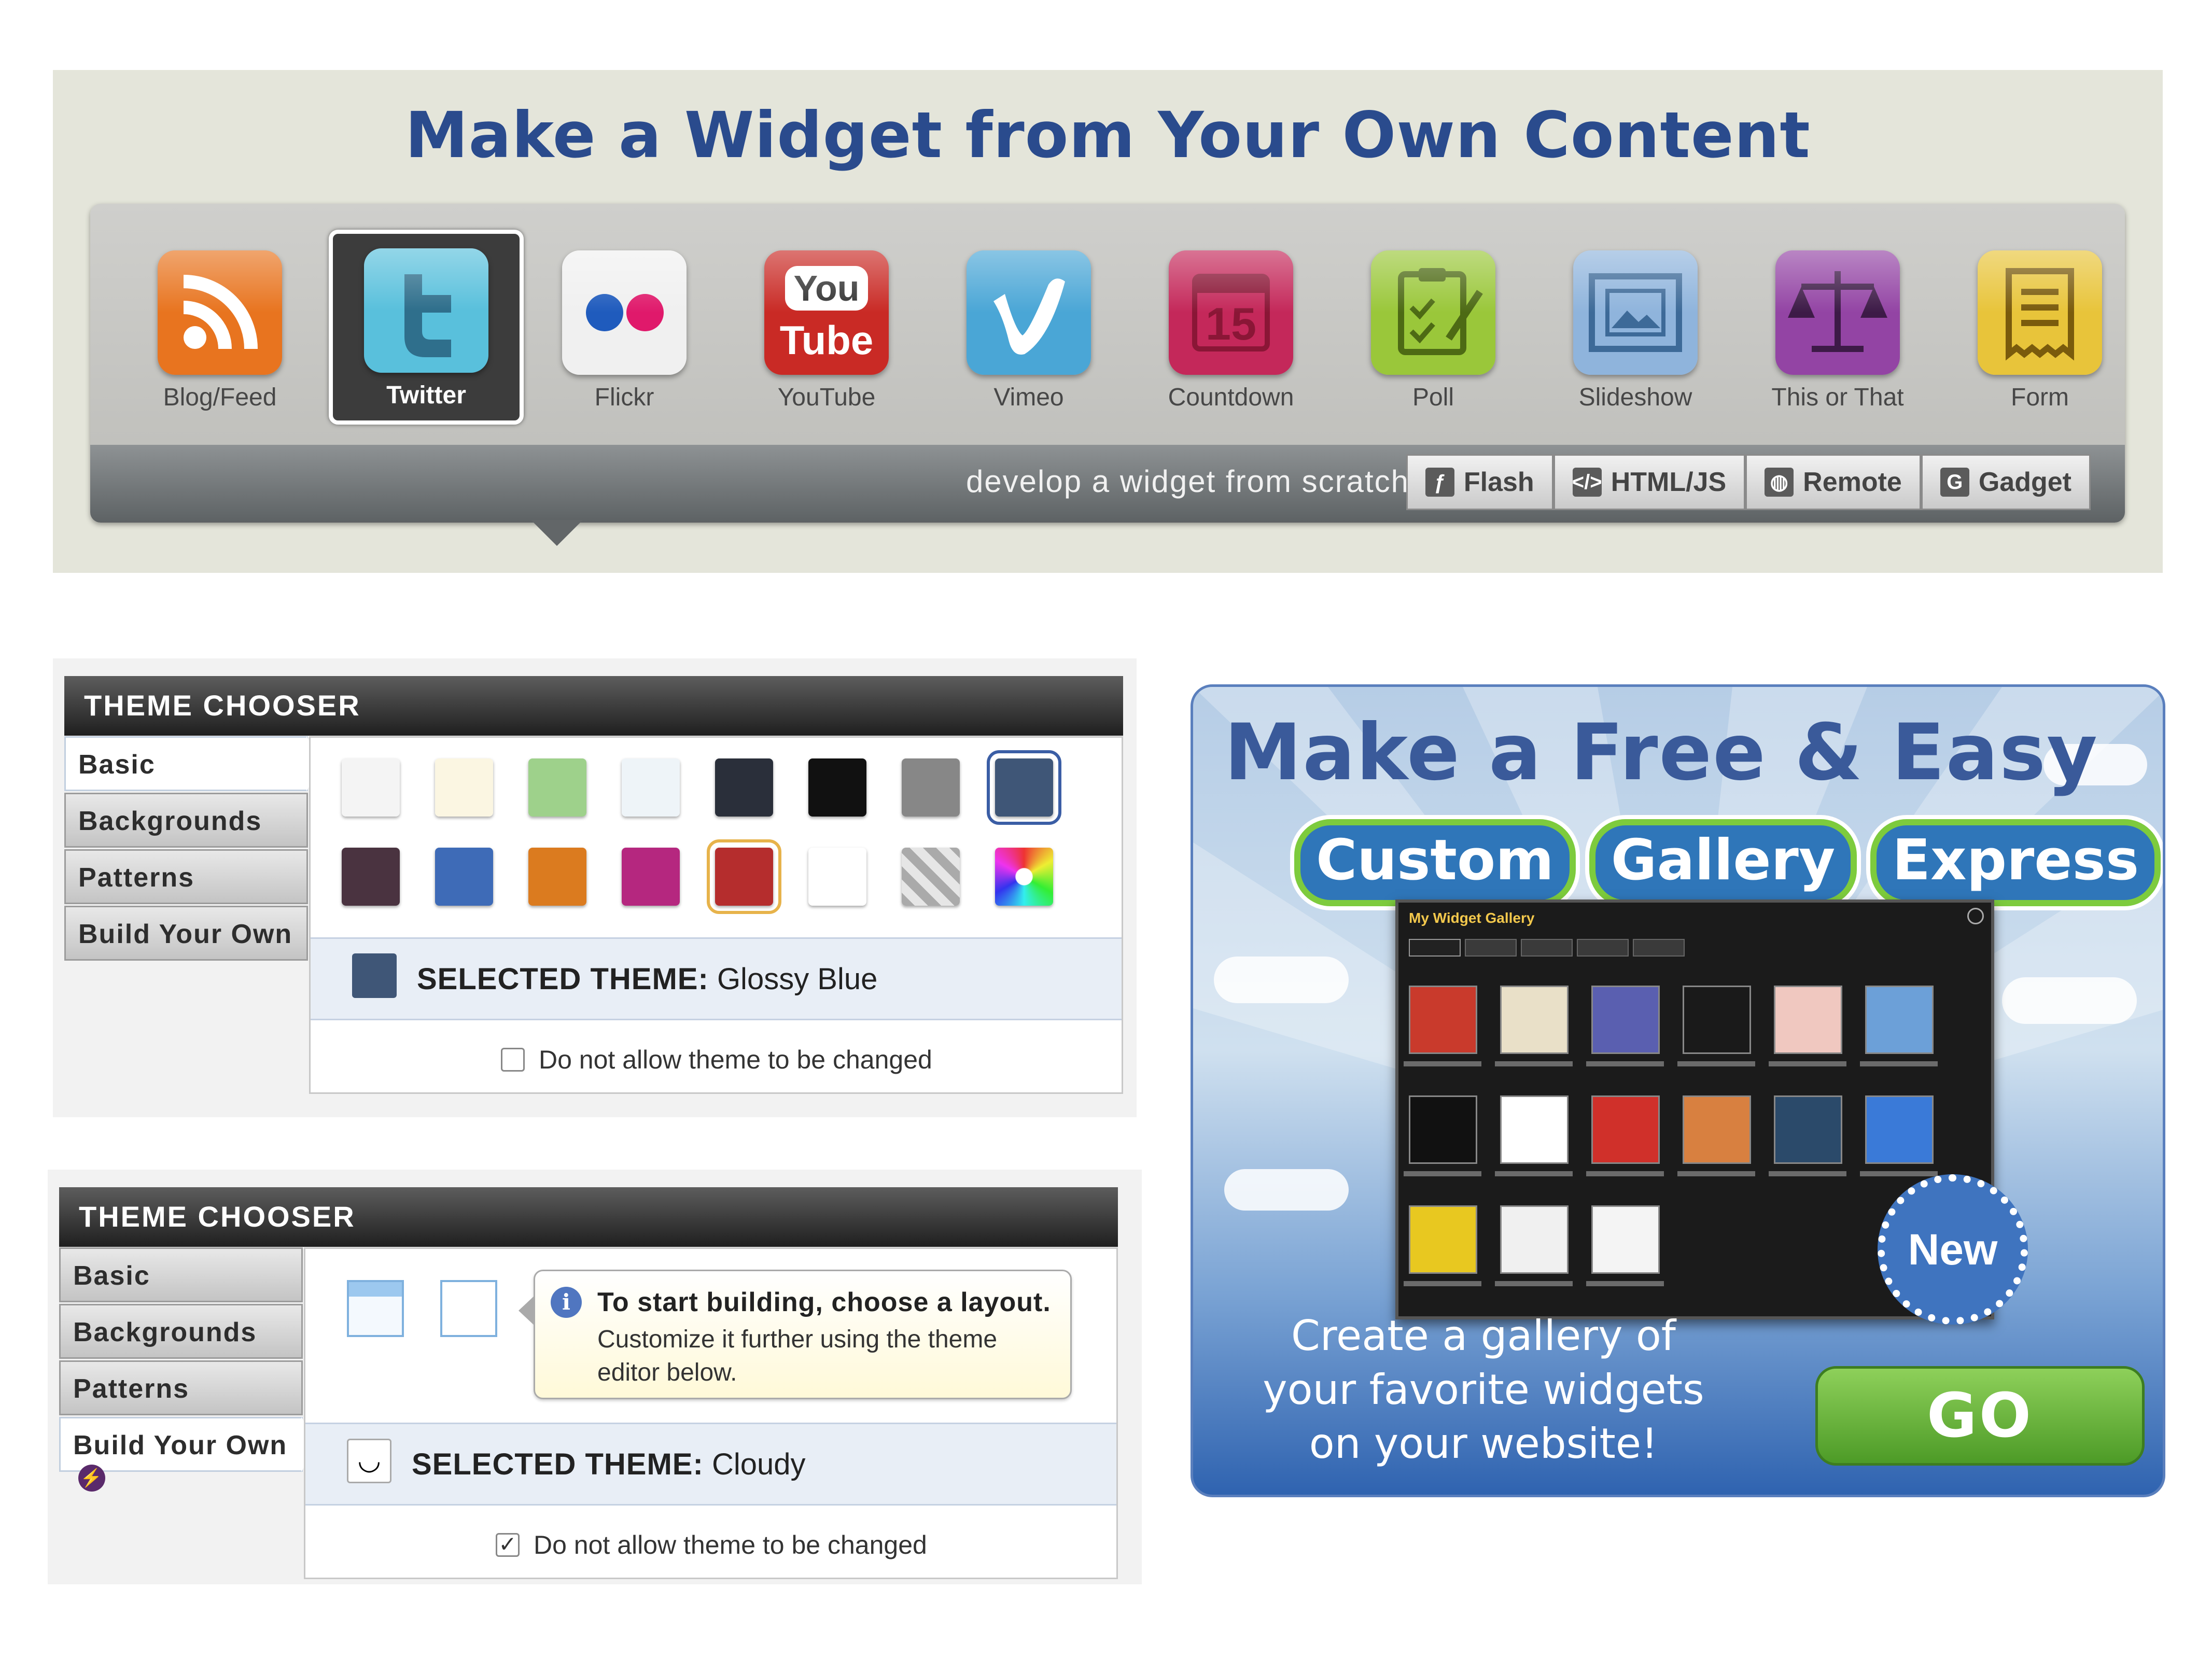 Image resolution: width=2212 pixels, height=1659 pixels. I want to click on widget-tile-countdown: 15 Countdown, so click(1231, 329).